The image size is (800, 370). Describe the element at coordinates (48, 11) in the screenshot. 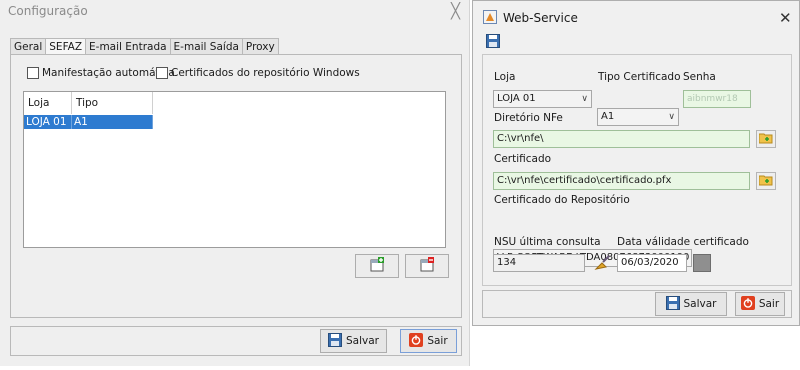

I see `window-title: Configuração` at that location.